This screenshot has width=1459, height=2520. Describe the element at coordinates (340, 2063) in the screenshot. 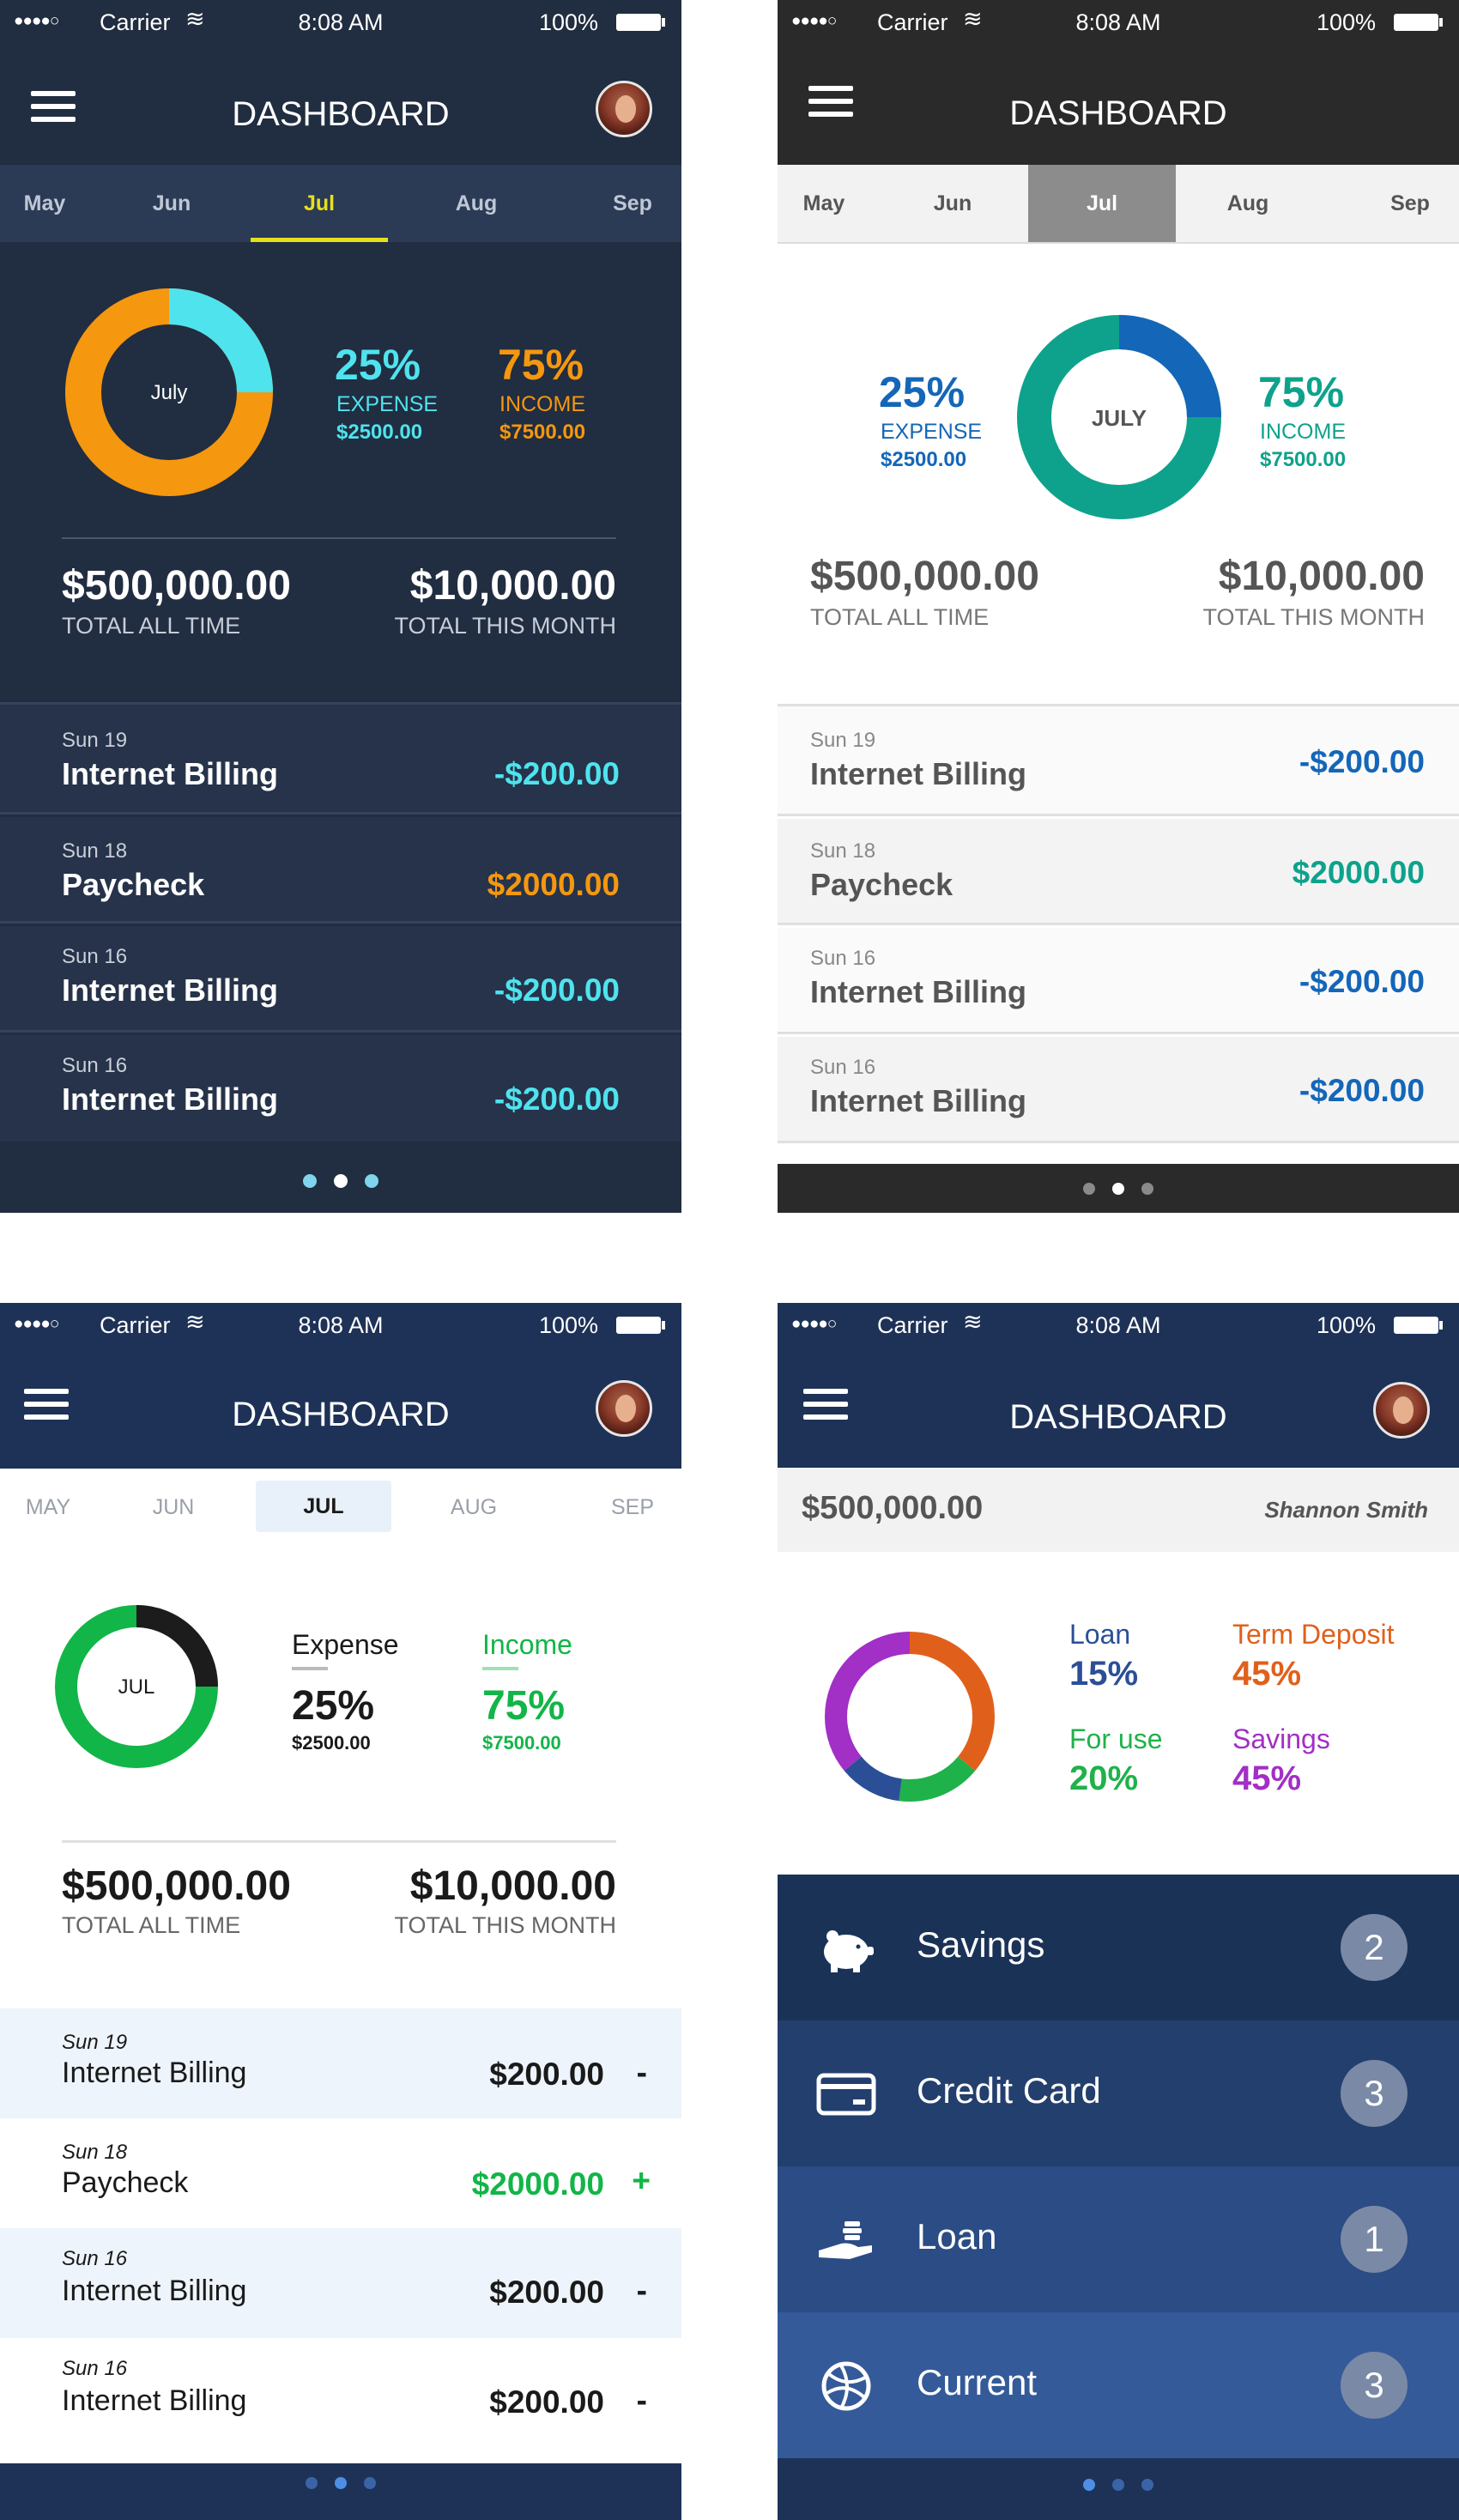

I see `transaction-row: Sun 19 Internet Billing $200.00 -` at that location.